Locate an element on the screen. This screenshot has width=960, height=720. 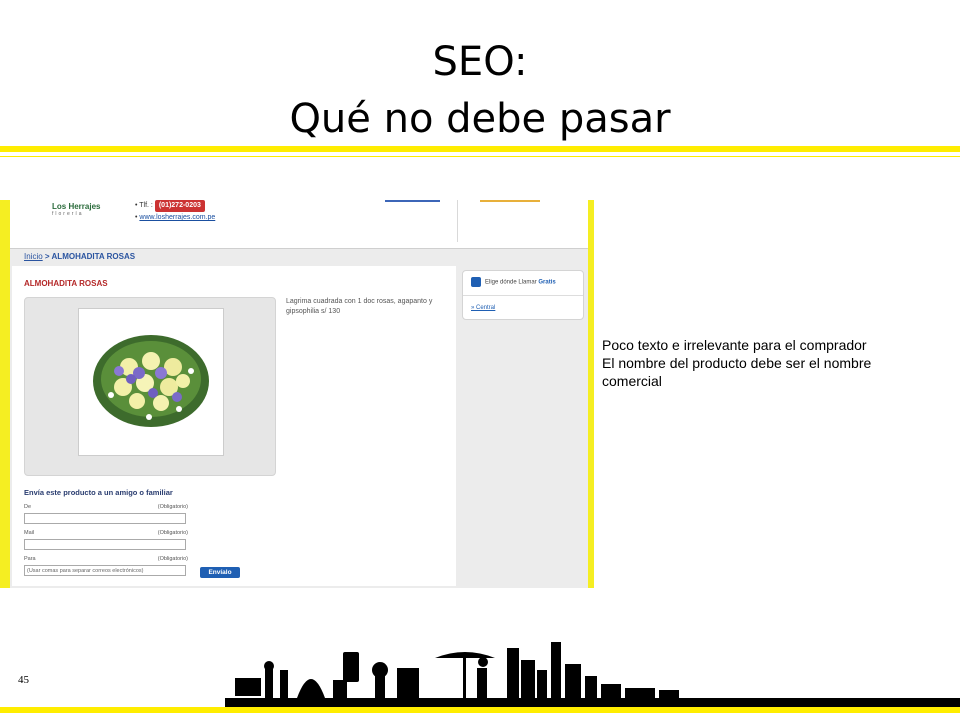
header-top-accent-gold is located at coordinates (510, 201).